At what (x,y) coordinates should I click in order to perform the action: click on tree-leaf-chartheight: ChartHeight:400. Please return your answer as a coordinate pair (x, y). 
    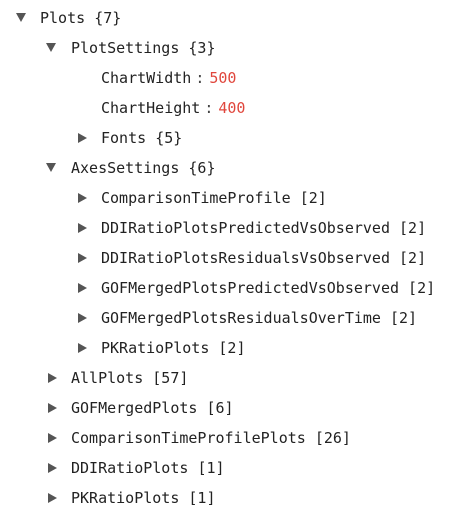
    Looking at the image, I should click on (173, 108).